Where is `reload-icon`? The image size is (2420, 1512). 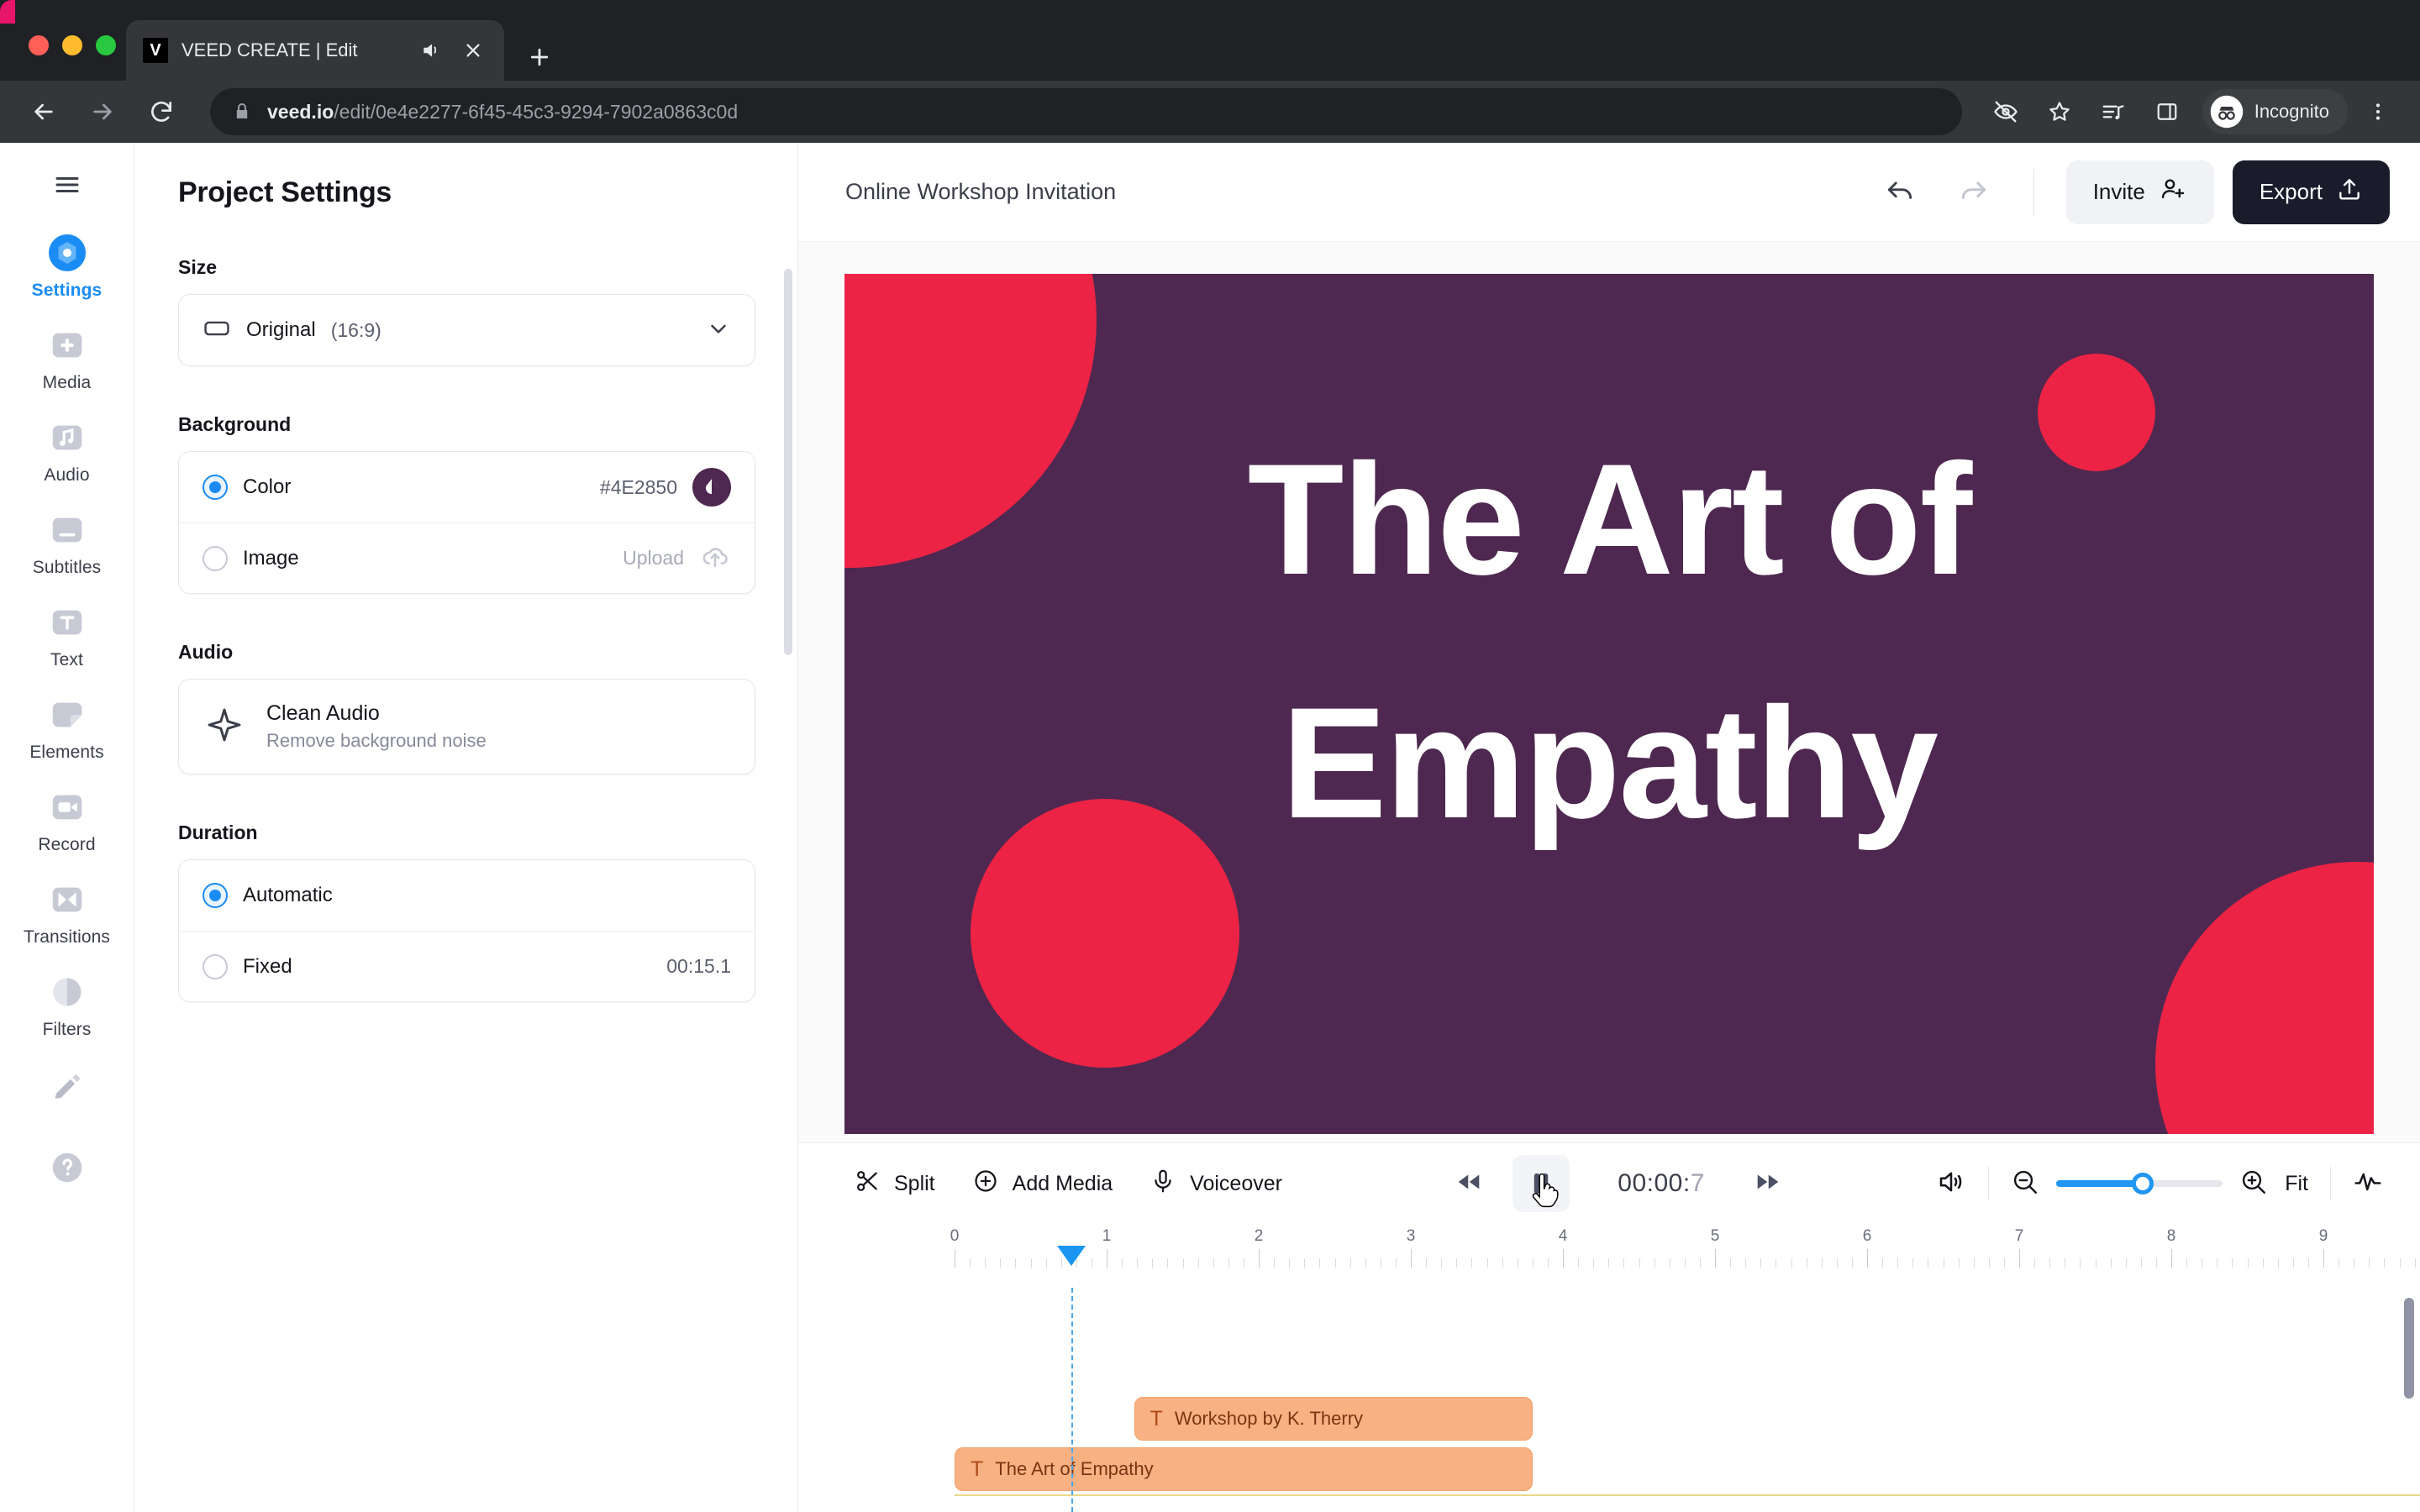 reload-icon is located at coordinates (161, 112).